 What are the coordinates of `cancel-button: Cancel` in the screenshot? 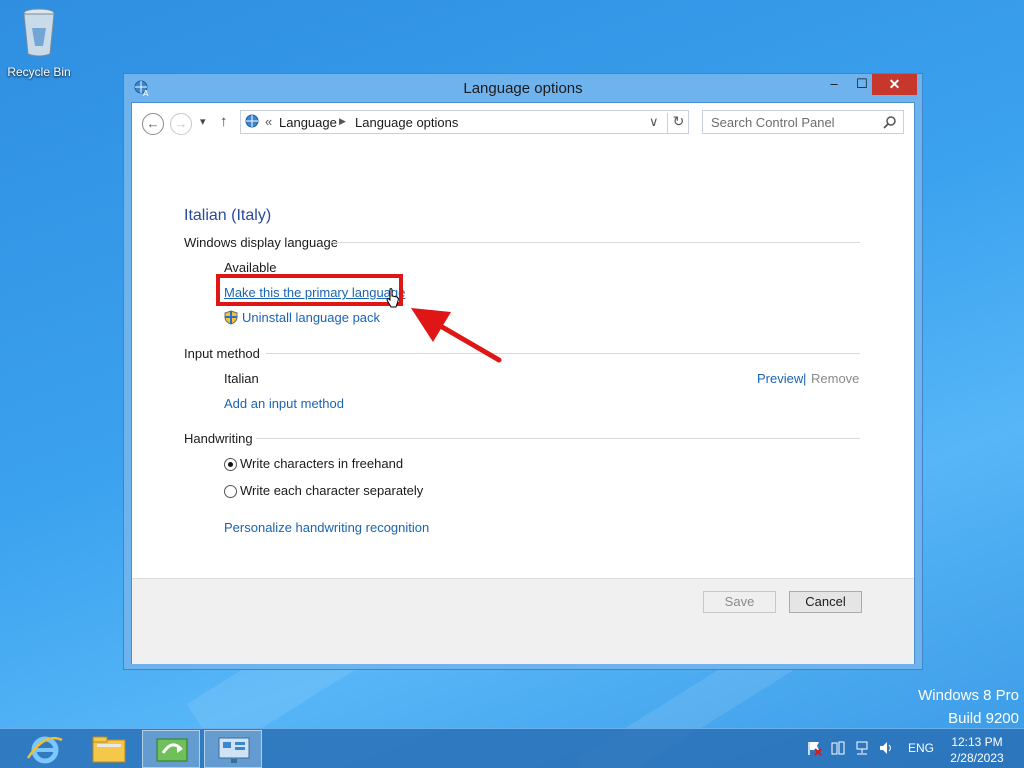 It's located at (825, 602).